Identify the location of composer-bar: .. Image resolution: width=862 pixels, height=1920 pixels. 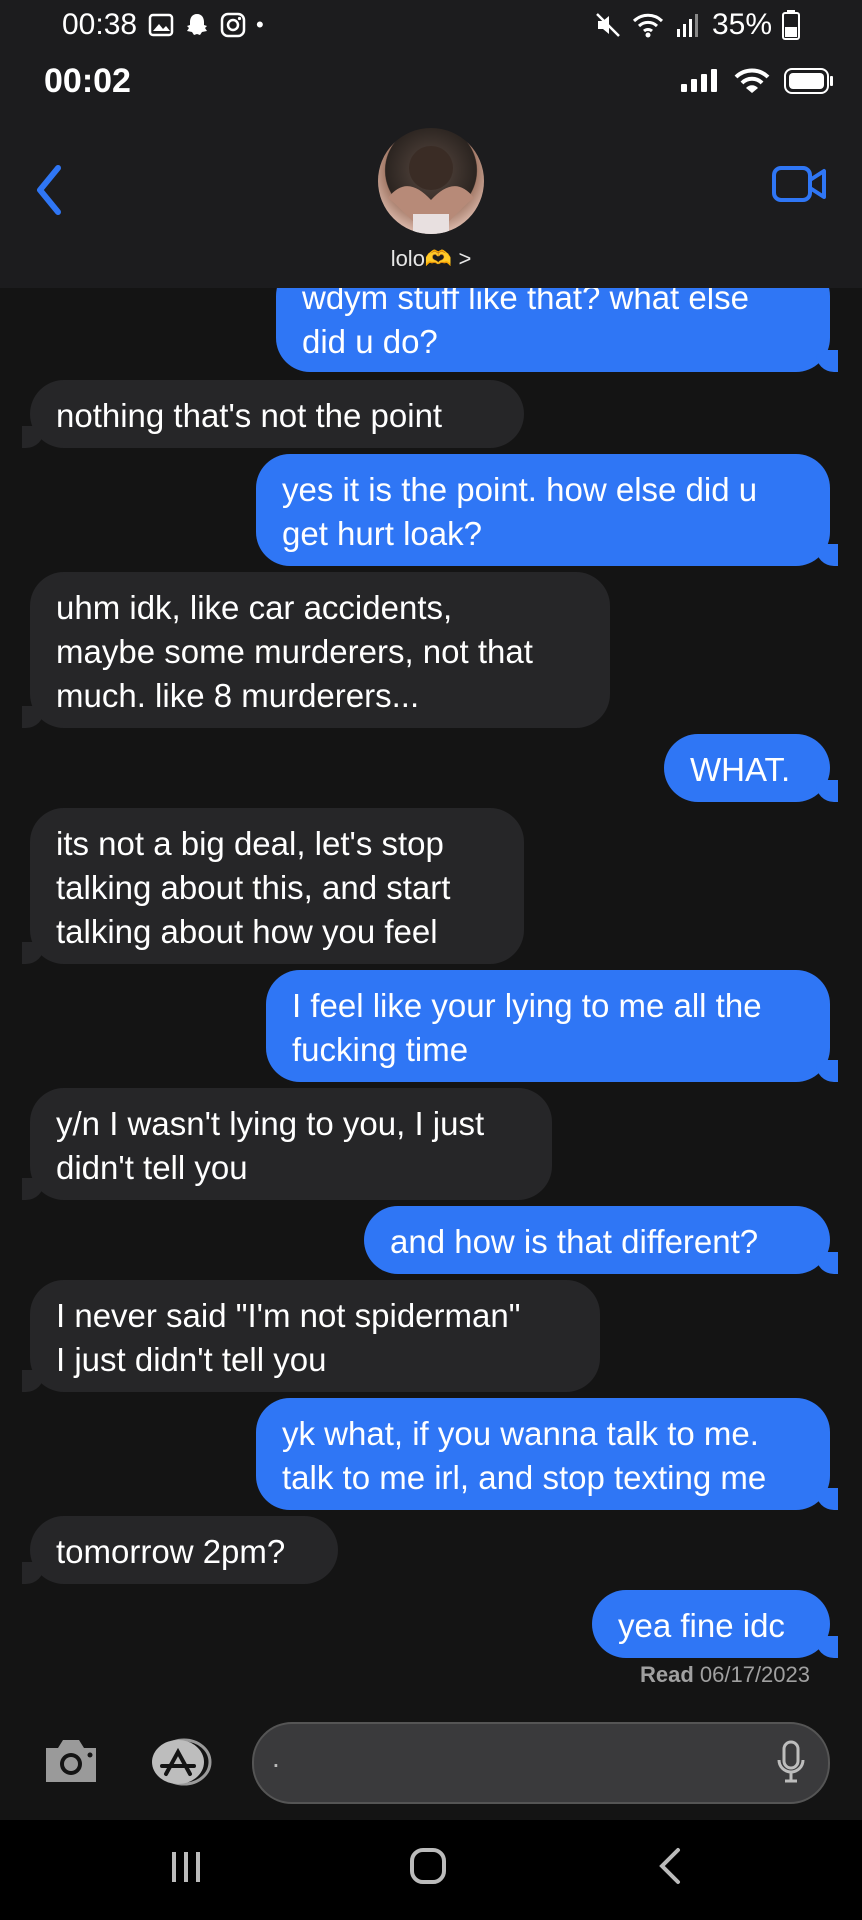
(431, 1769).